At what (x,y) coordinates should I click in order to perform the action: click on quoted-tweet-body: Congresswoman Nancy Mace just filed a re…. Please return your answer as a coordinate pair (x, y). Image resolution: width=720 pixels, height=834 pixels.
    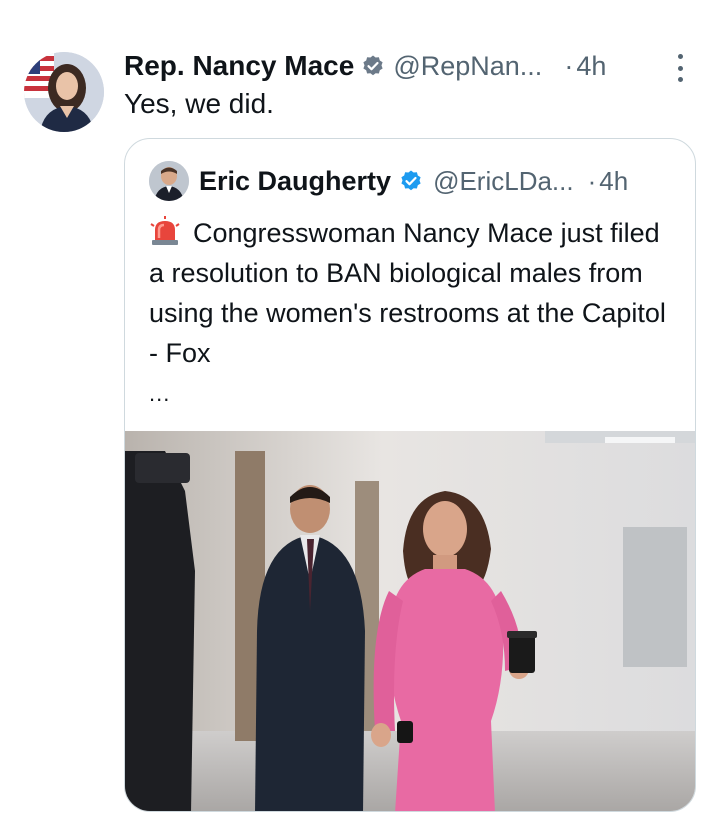
    Looking at the image, I should click on (407, 293).